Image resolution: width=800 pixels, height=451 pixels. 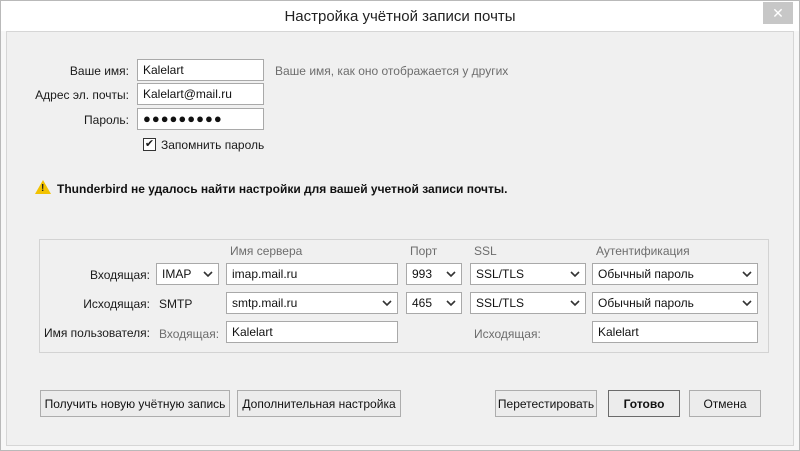 What do you see at coordinates (312, 303) in the screenshot?
I see `outgoing-server-select: smtp.mail.ru` at bounding box center [312, 303].